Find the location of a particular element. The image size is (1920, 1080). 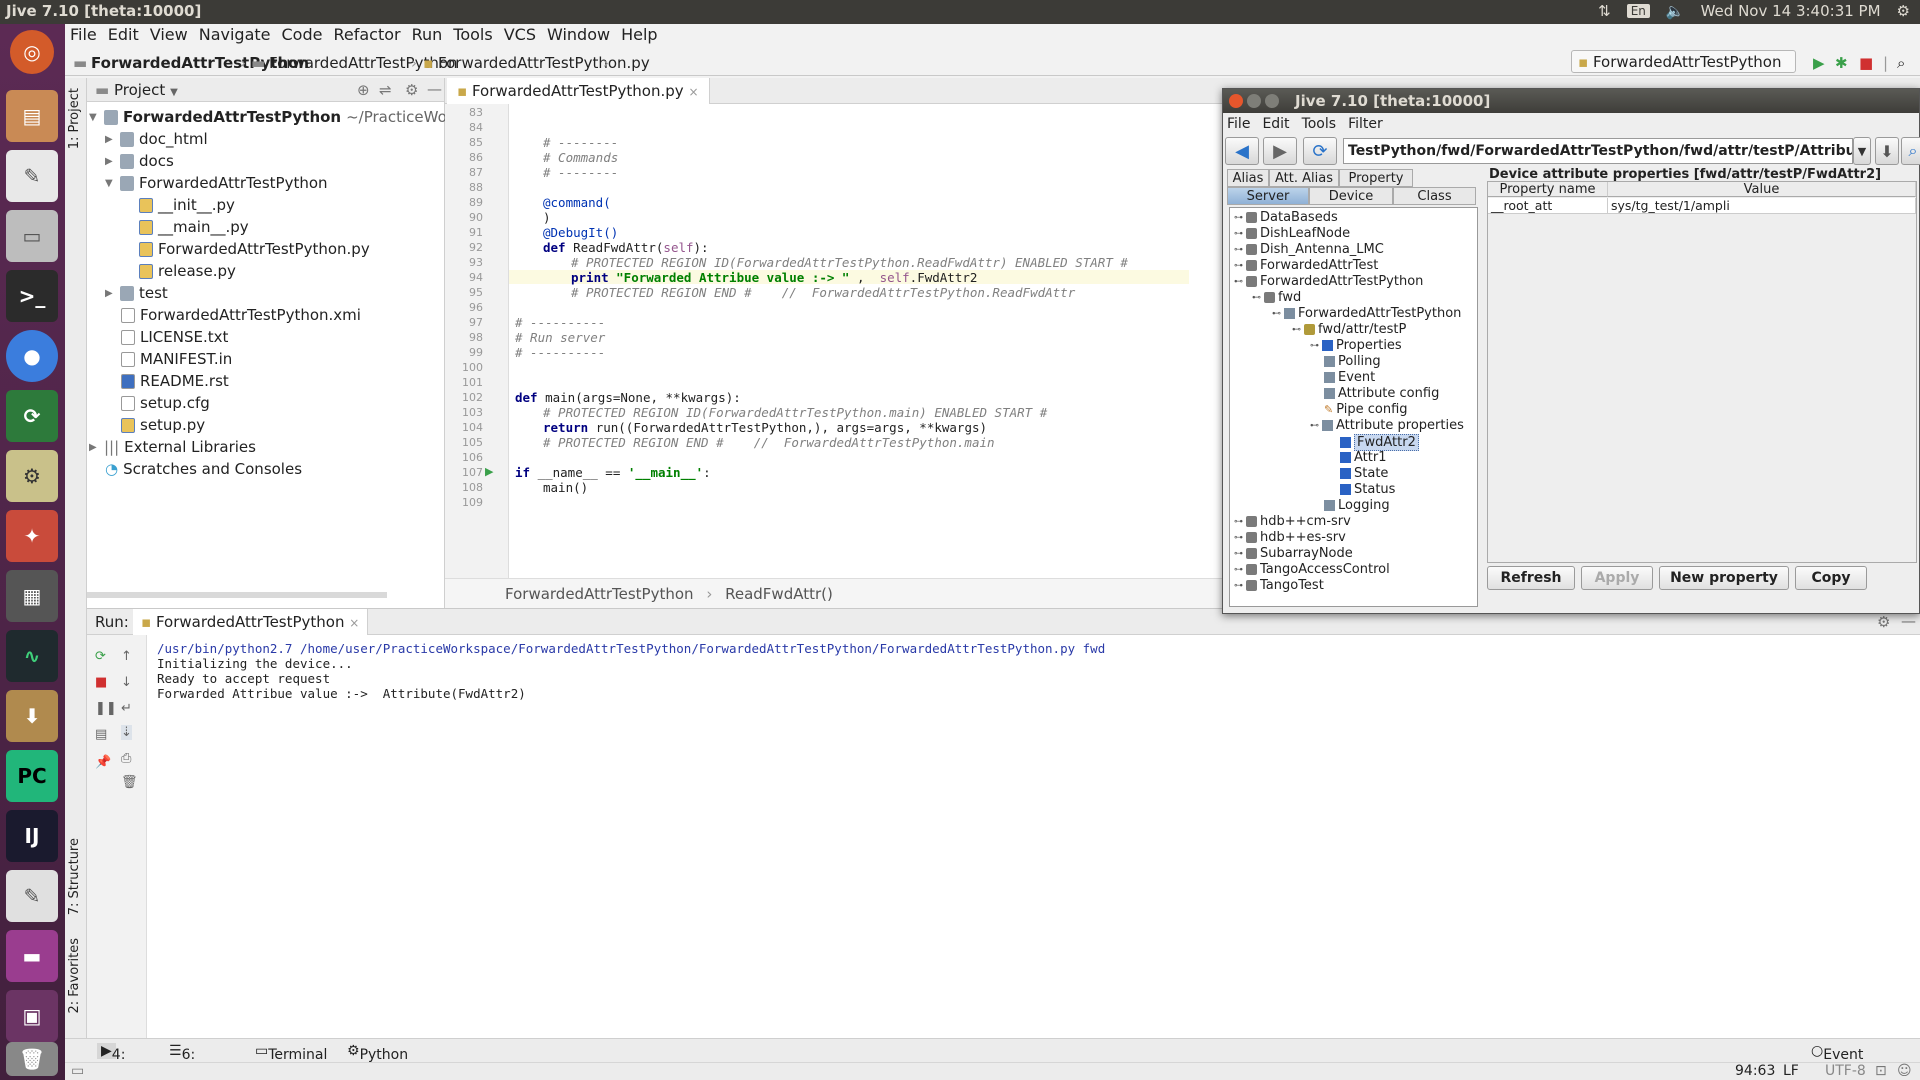

tree-node: ✎ Pipe config is located at coordinates (1366, 409).